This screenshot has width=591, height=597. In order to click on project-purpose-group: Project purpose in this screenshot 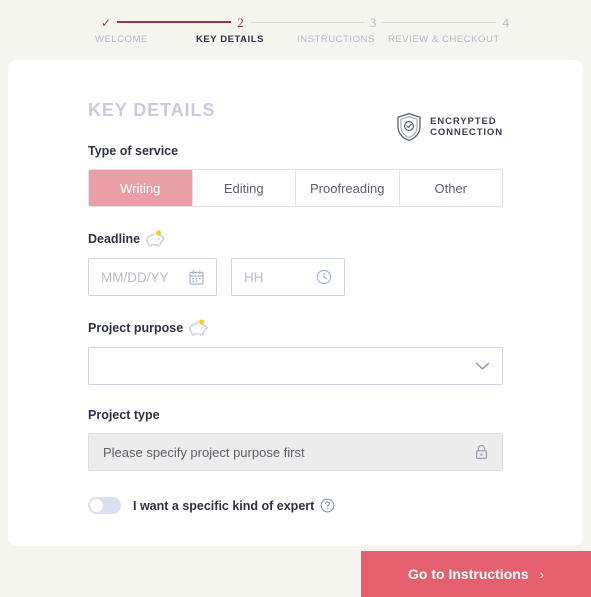, I will do `click(335, 352)`.